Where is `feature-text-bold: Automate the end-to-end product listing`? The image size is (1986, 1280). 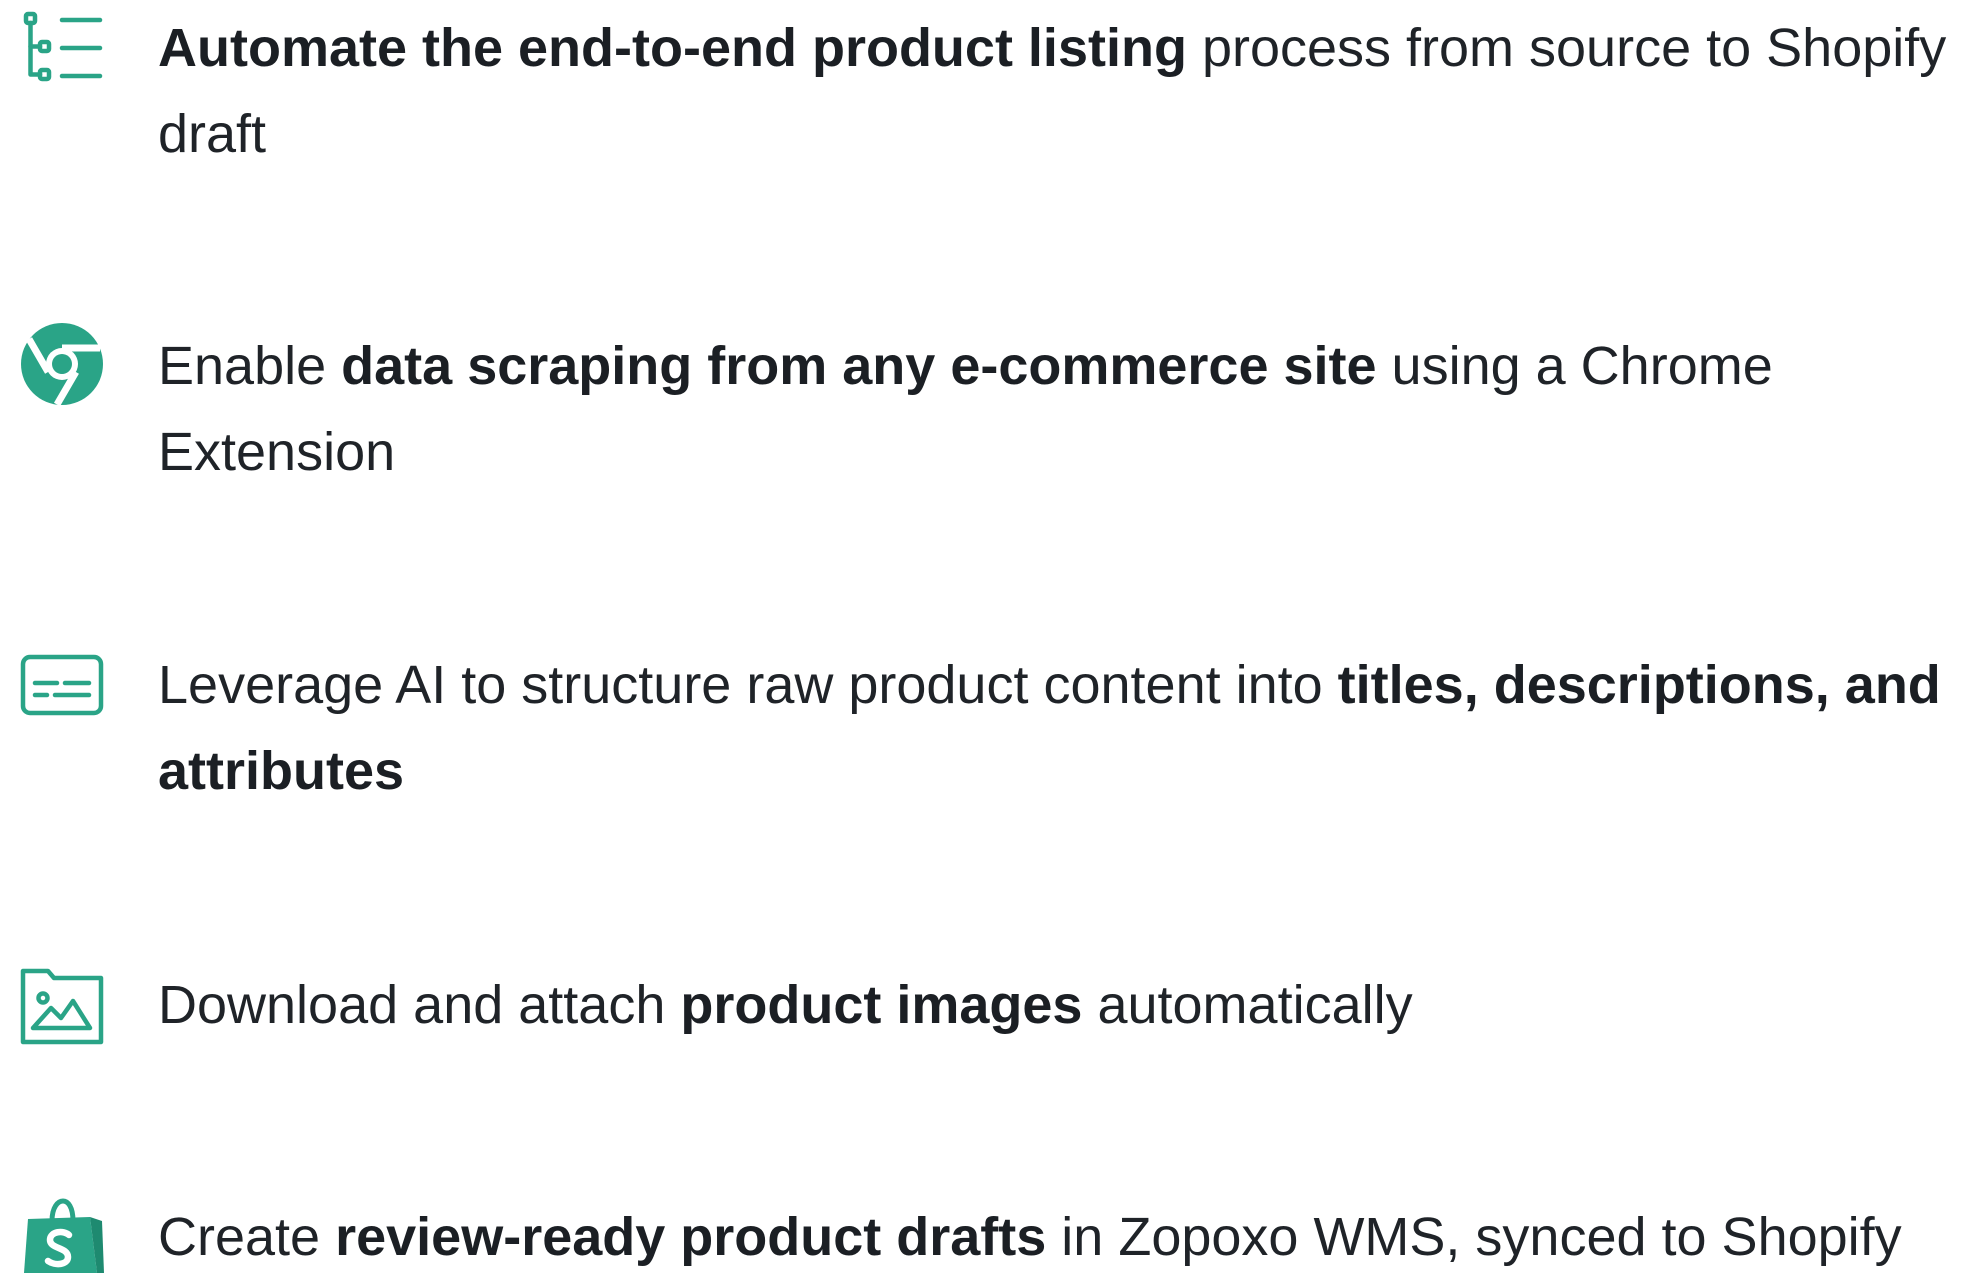
feature-text-bold: Automate the end-to-end product listing is located at coordinates (672, 48).